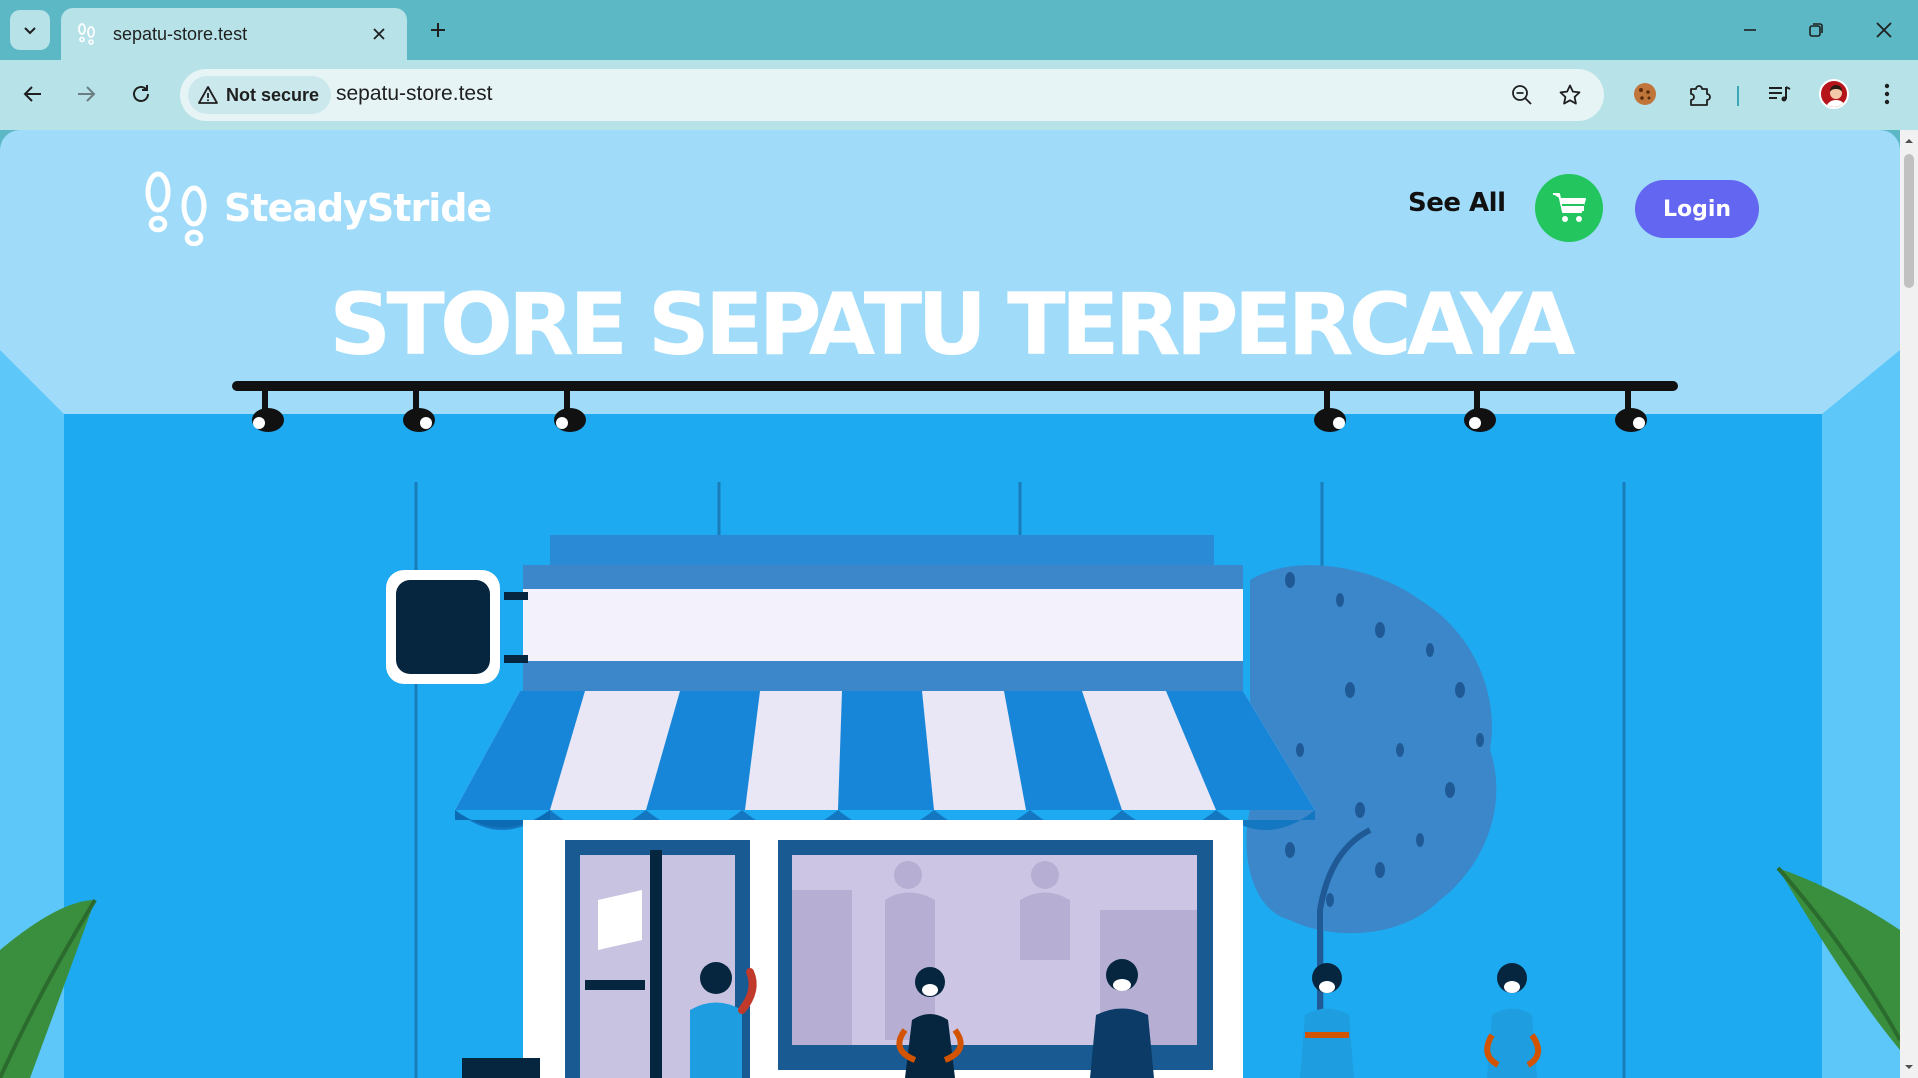 Image resolution: width=1918 pixels, height=1078 pixels. Describe the element at coordinates (176, 208) in the screenshot. I see `footprints-logo-icon` at that location.